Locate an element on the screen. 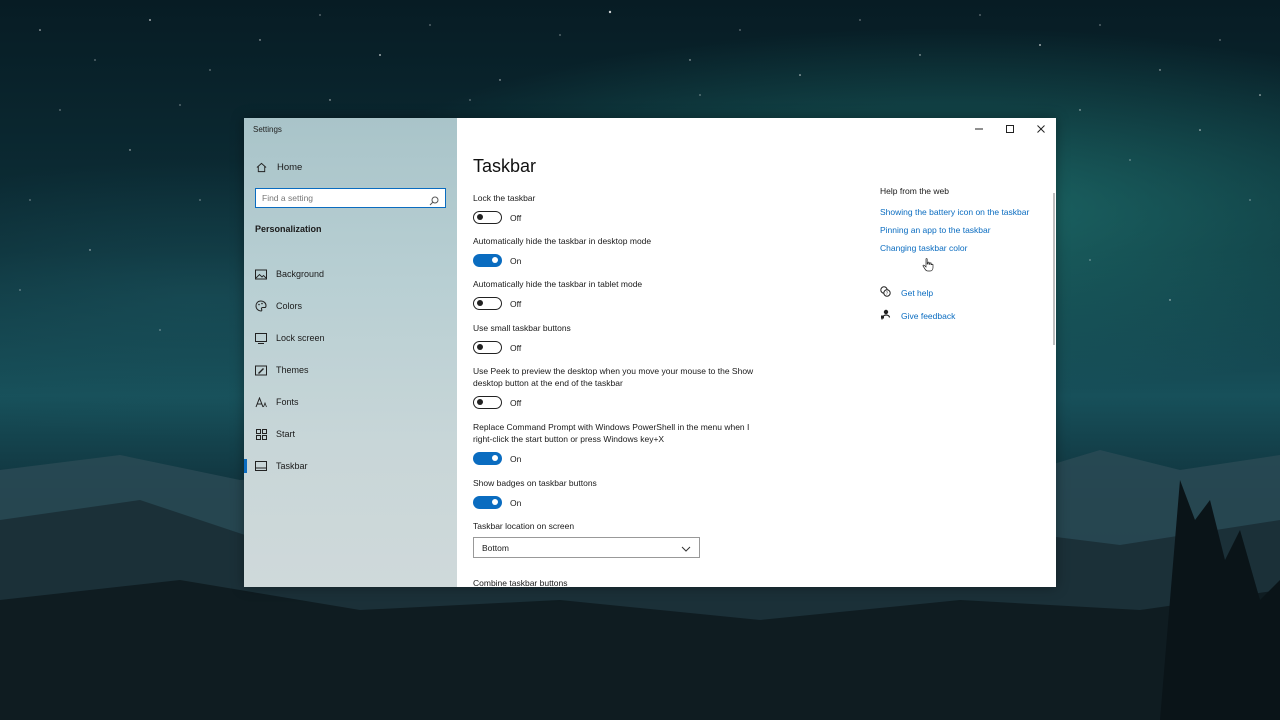 This screenshot has height=720, width=1280. setting-small-buttons: Use small taskbar buttons Off is located at coordinates (623, 338).